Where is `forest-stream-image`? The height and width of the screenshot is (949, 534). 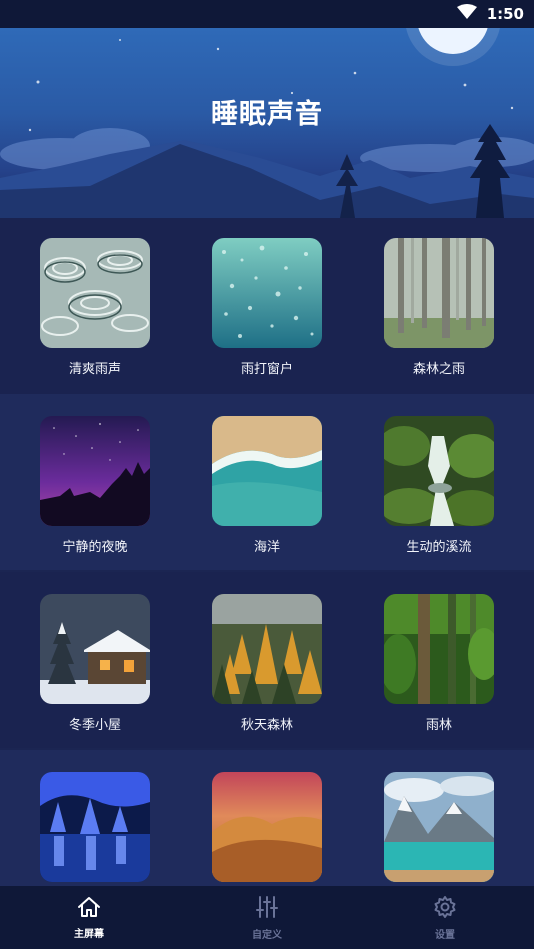
forest-stream-image is located at coordinates (439, 471).